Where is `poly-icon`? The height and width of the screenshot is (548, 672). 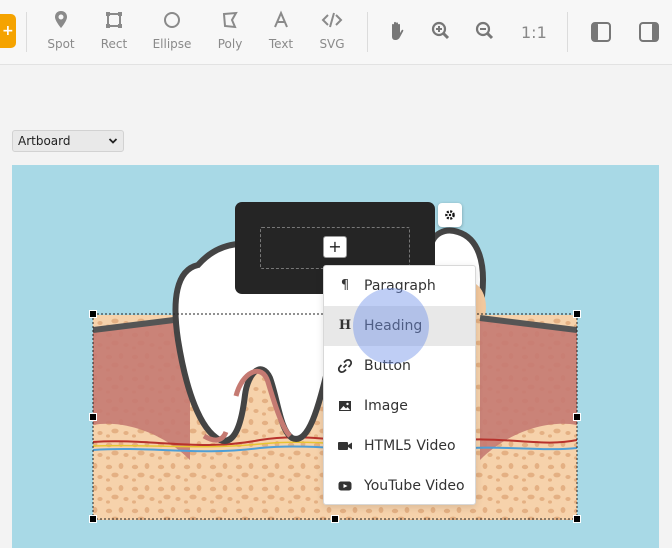 poly-icon is located at coordinates (230, 22).